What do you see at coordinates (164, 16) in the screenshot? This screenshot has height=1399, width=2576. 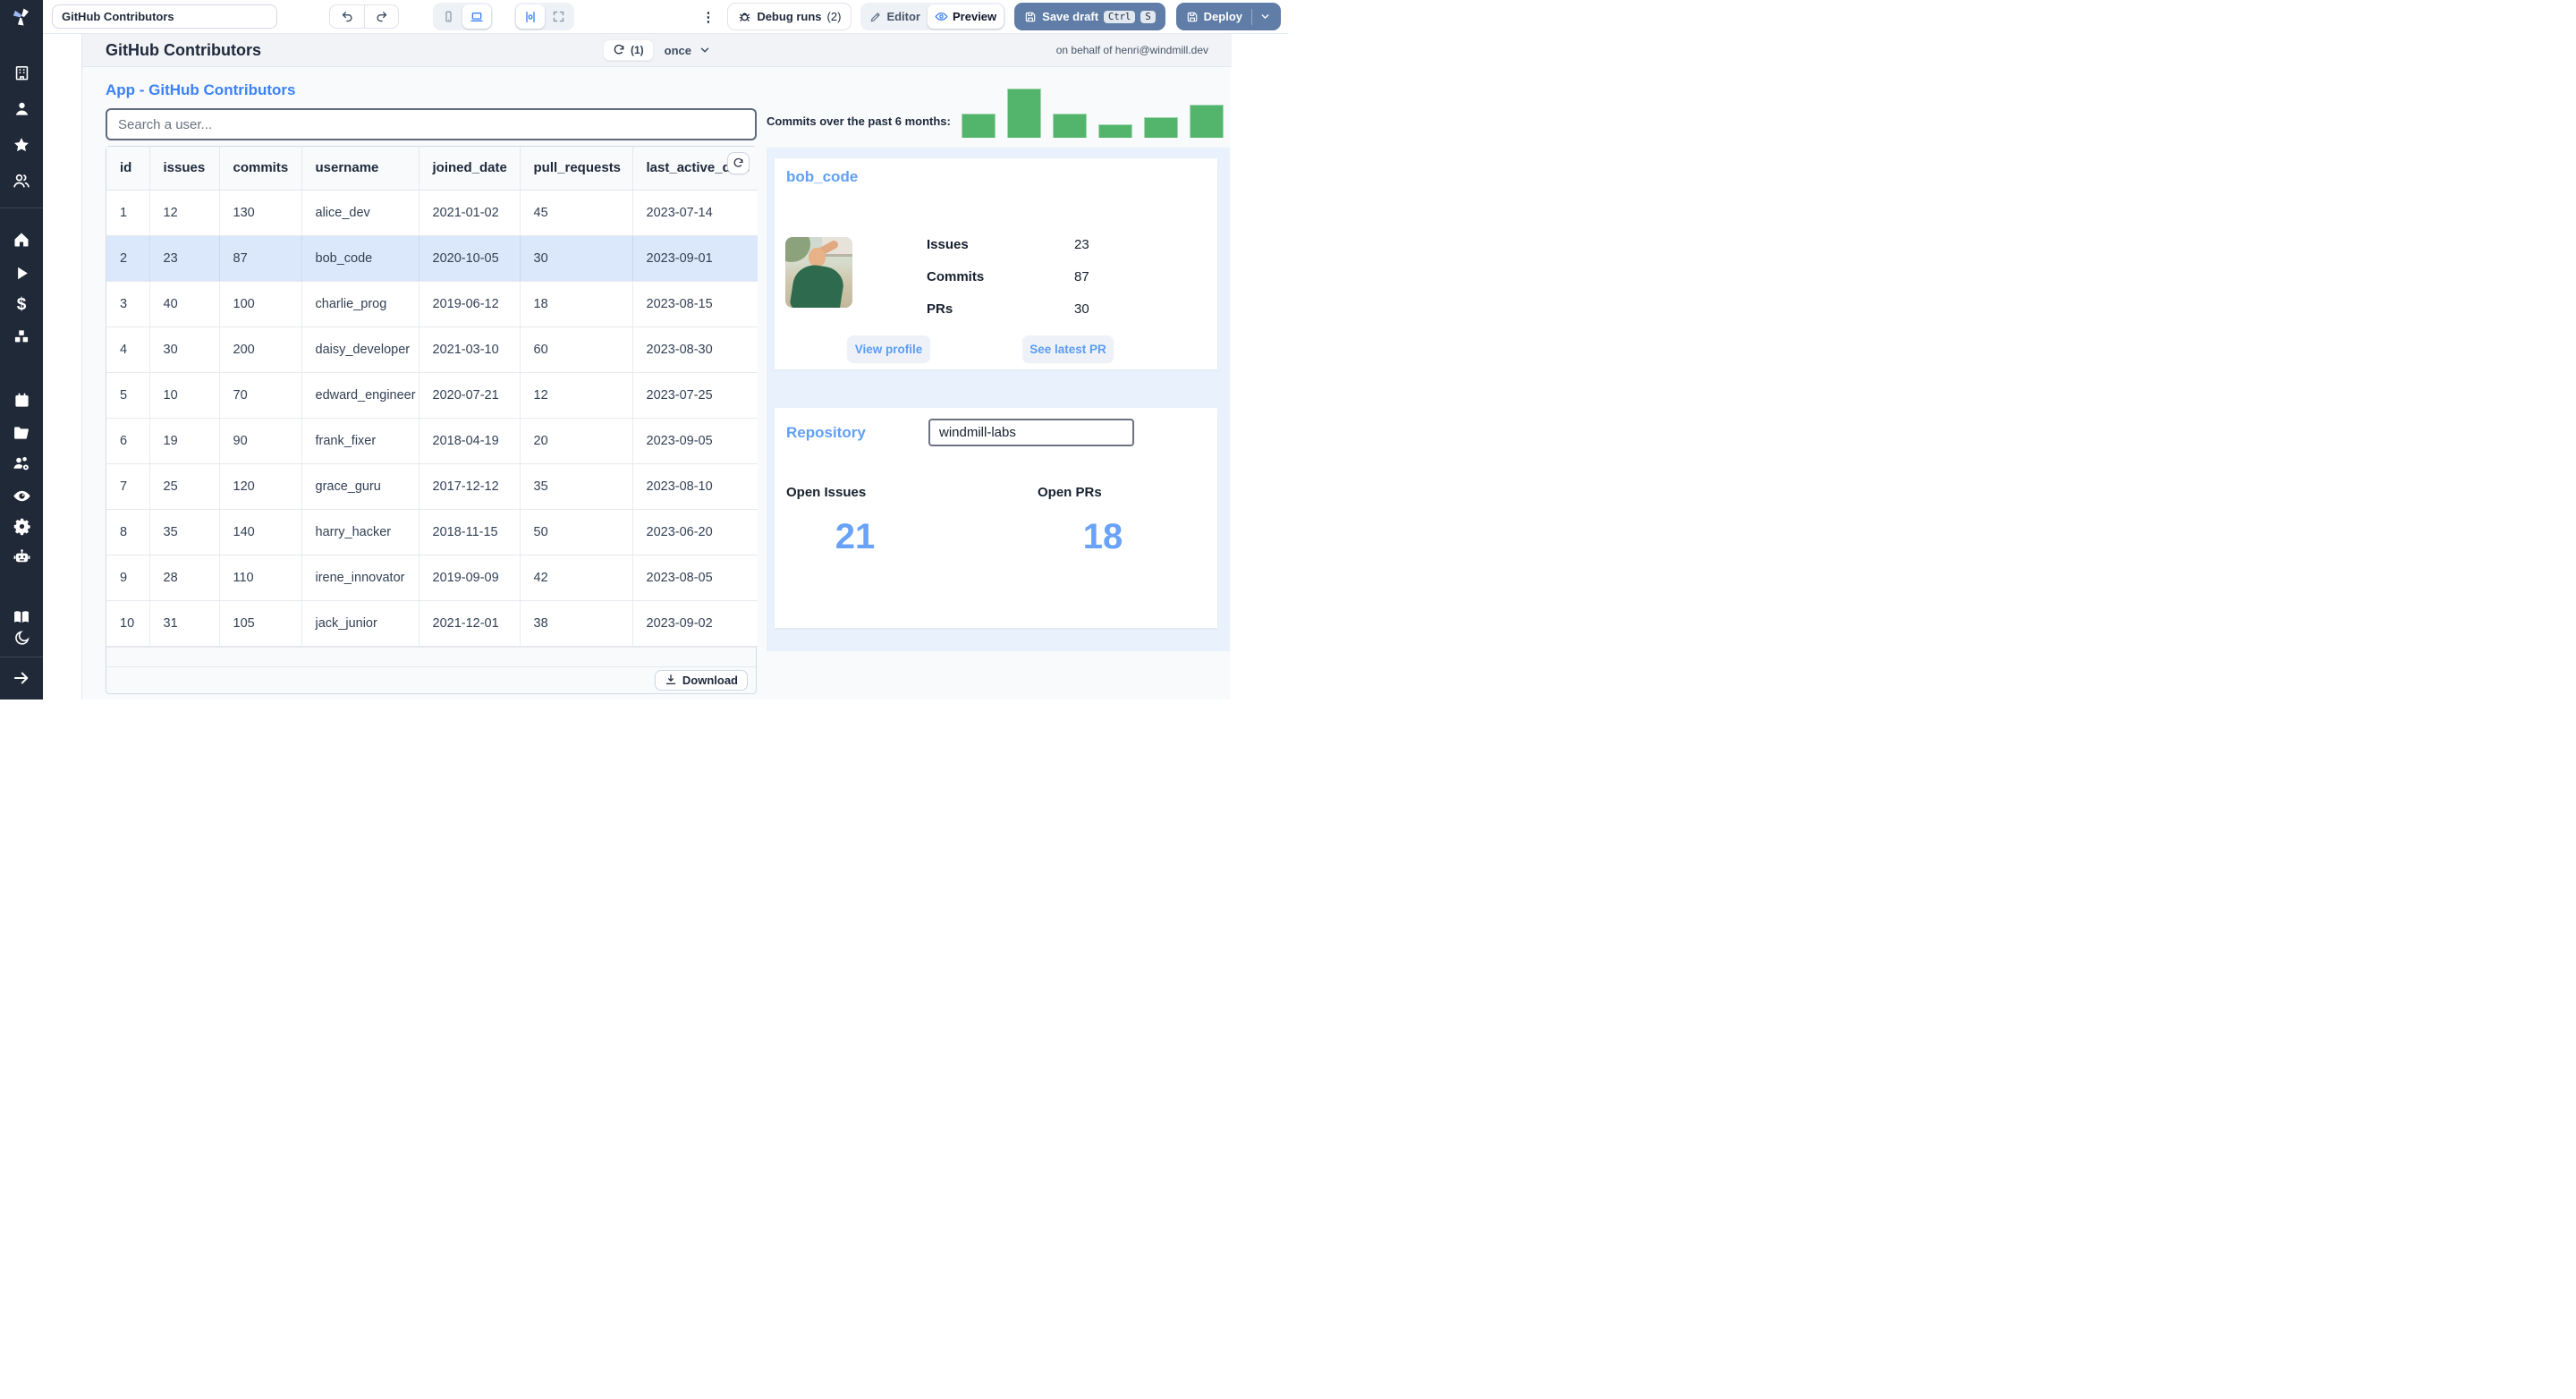 I see `app-name-input` at bounding box center [164, 16].